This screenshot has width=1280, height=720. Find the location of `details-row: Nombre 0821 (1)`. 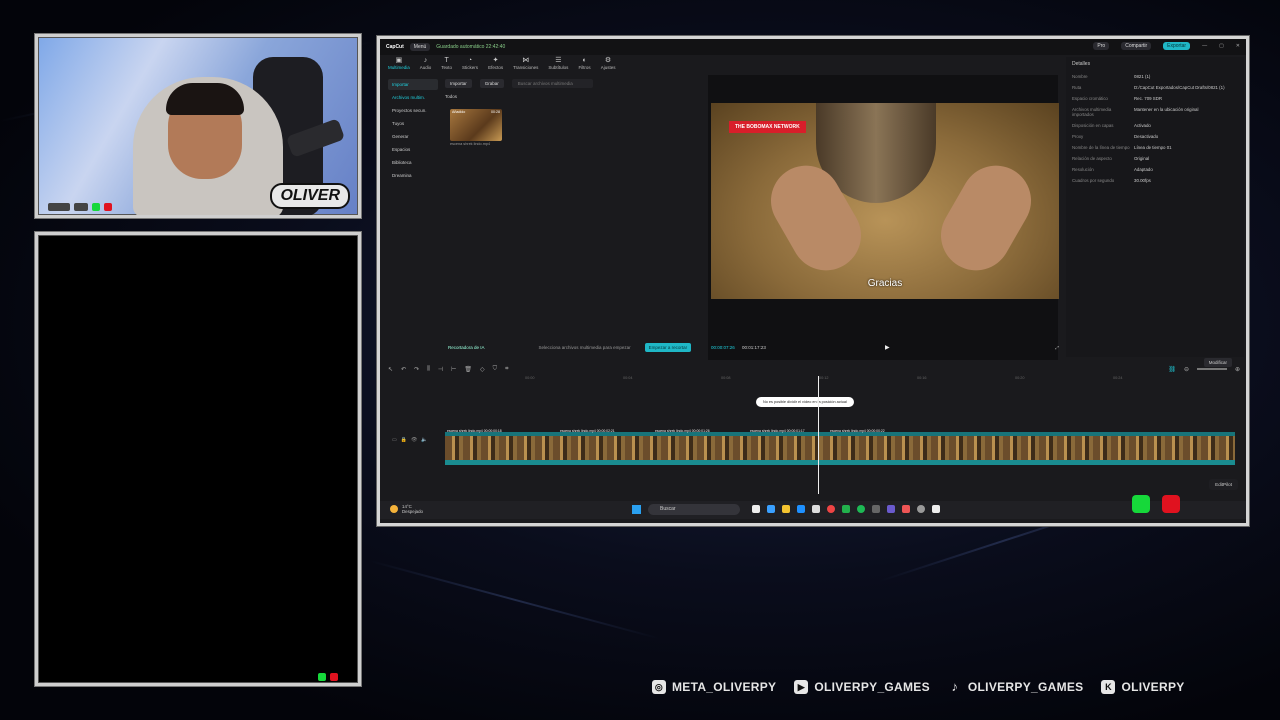

details-row: Nombre 0821 (1) is located at coordinates (1155, 76).